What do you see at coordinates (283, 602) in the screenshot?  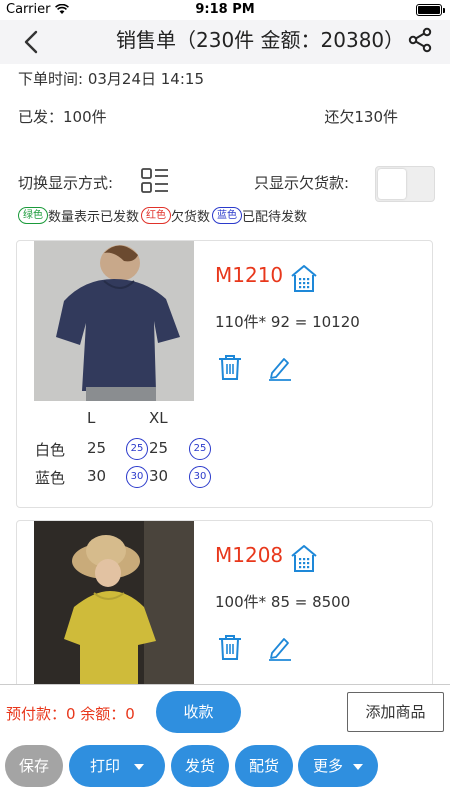 I see `product-calc: 100件* 85 = 8500` at bounding box center [283, 602].